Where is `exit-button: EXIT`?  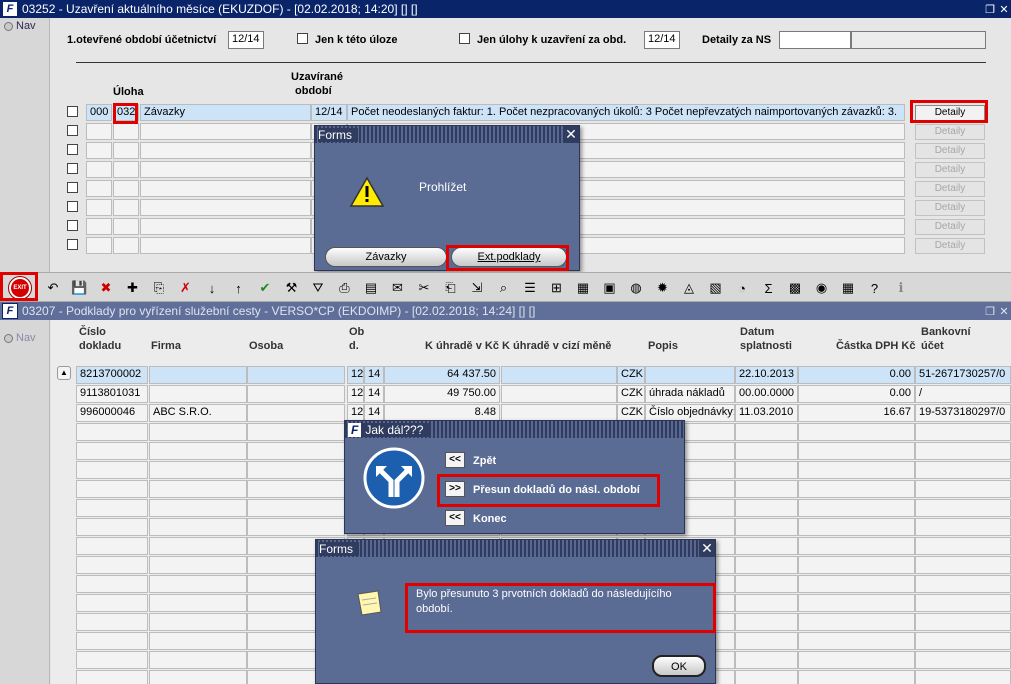
exit-button: EXIT is located at coordinates (20, 288).